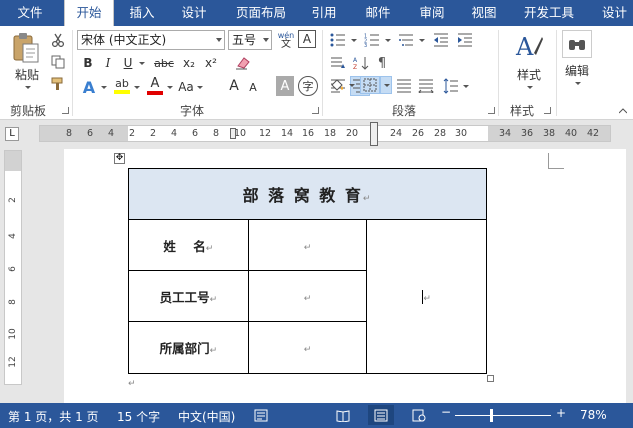 This screenshot has width=633, height=428. Describe the element at coordinates (421, 40) in the screenshot. I see `multilevel-list-dropdown` at that location.